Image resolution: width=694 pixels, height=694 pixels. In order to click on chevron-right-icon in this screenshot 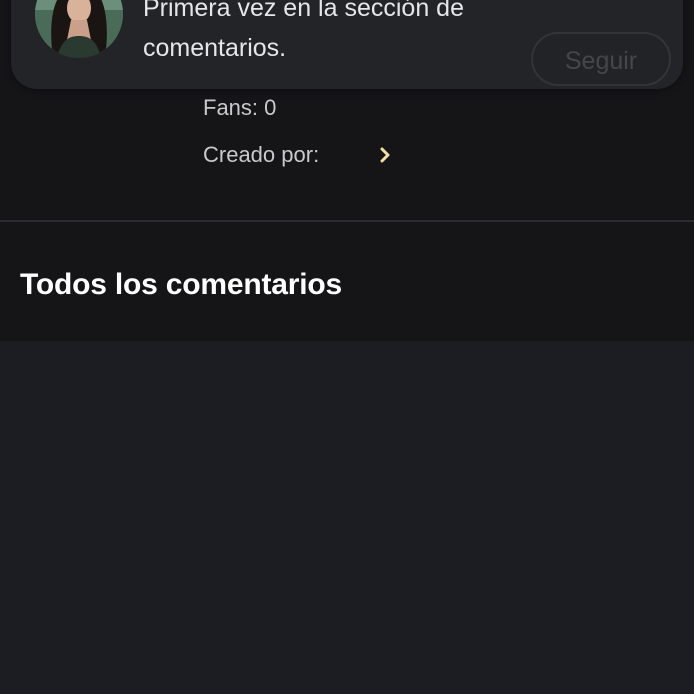, I will do `click(385, 155)`.